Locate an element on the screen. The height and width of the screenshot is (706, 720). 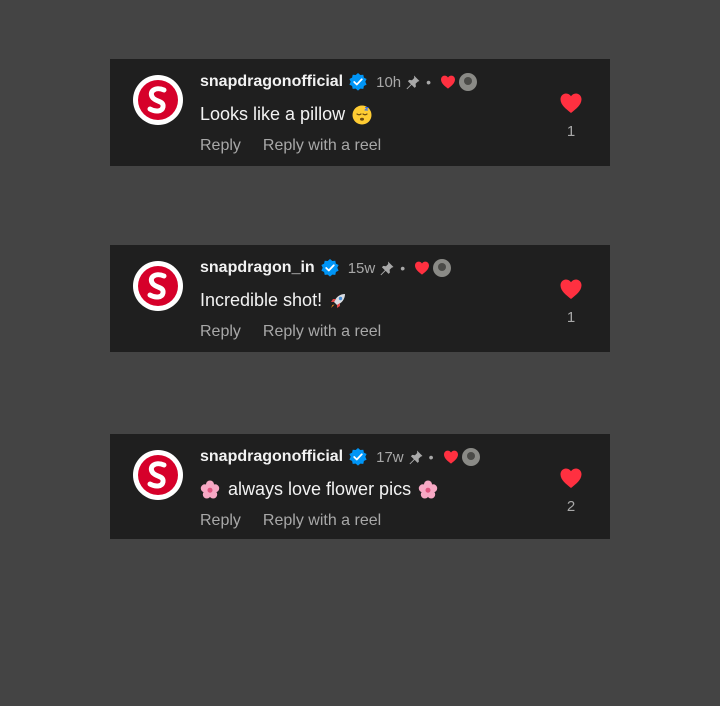
comment-header: snapdragon_in 15w • is located at coordinates (326, 268).